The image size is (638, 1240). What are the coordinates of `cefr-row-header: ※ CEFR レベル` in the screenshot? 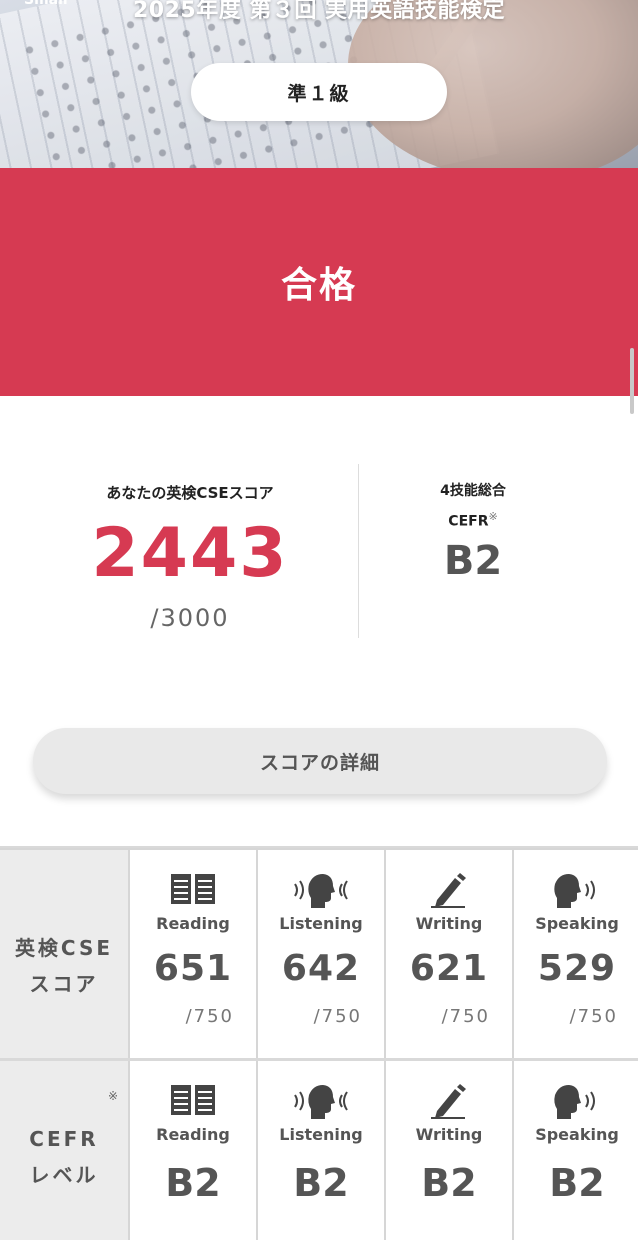 It's located at (64, 1150).